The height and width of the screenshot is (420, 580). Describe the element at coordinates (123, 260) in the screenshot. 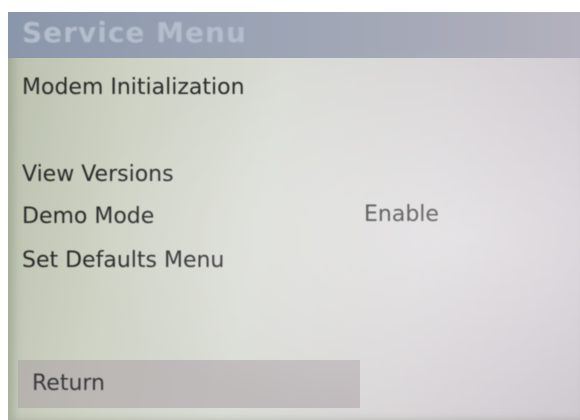

I see `menu-item-set-defaults: Set Defaults Menu` at that location.